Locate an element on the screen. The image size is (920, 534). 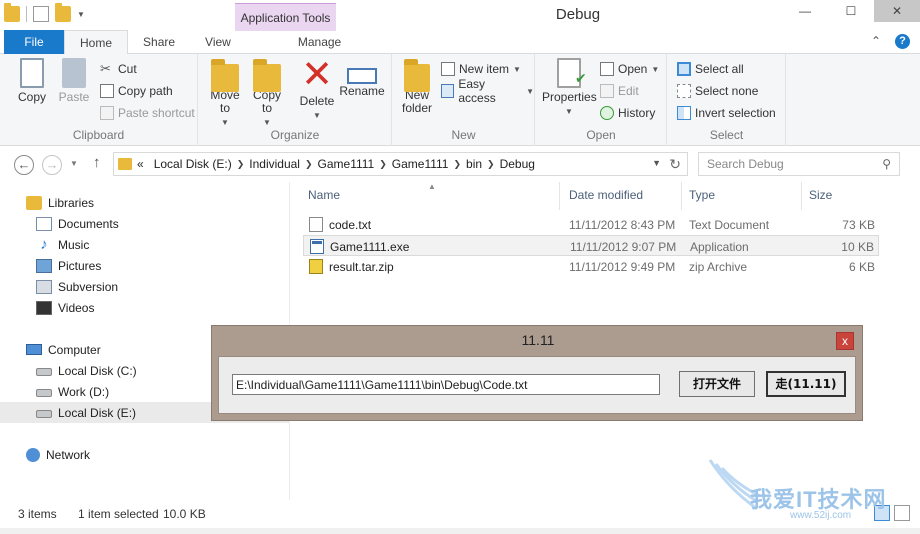
file-size: 6 KB is located at coordinates (861, 267).